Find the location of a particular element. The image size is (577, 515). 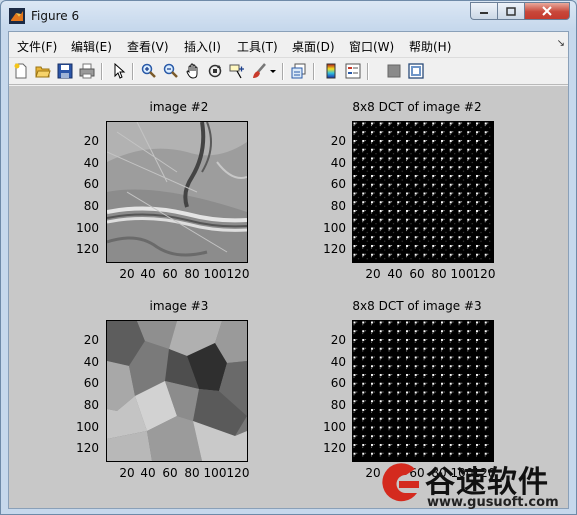

zoom-in-button is located at coordinates (149, 71).